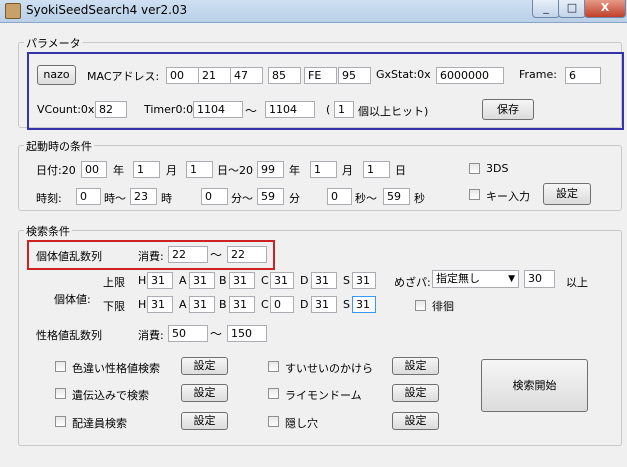 This screenshot has height=467, width=627. Describe the element at coordinates (160, 280) in the screenshot. I see `upper-h-field: 31` at that location.